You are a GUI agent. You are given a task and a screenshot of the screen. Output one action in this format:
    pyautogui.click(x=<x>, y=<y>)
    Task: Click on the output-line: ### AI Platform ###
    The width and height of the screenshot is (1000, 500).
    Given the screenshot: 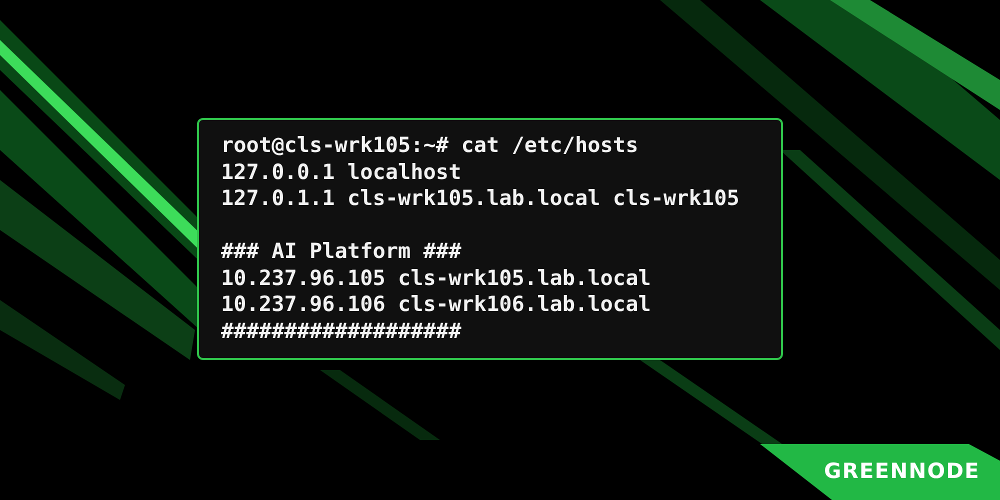 What is the action you would take?
    pyautogui.click(x=341, y=251)
    